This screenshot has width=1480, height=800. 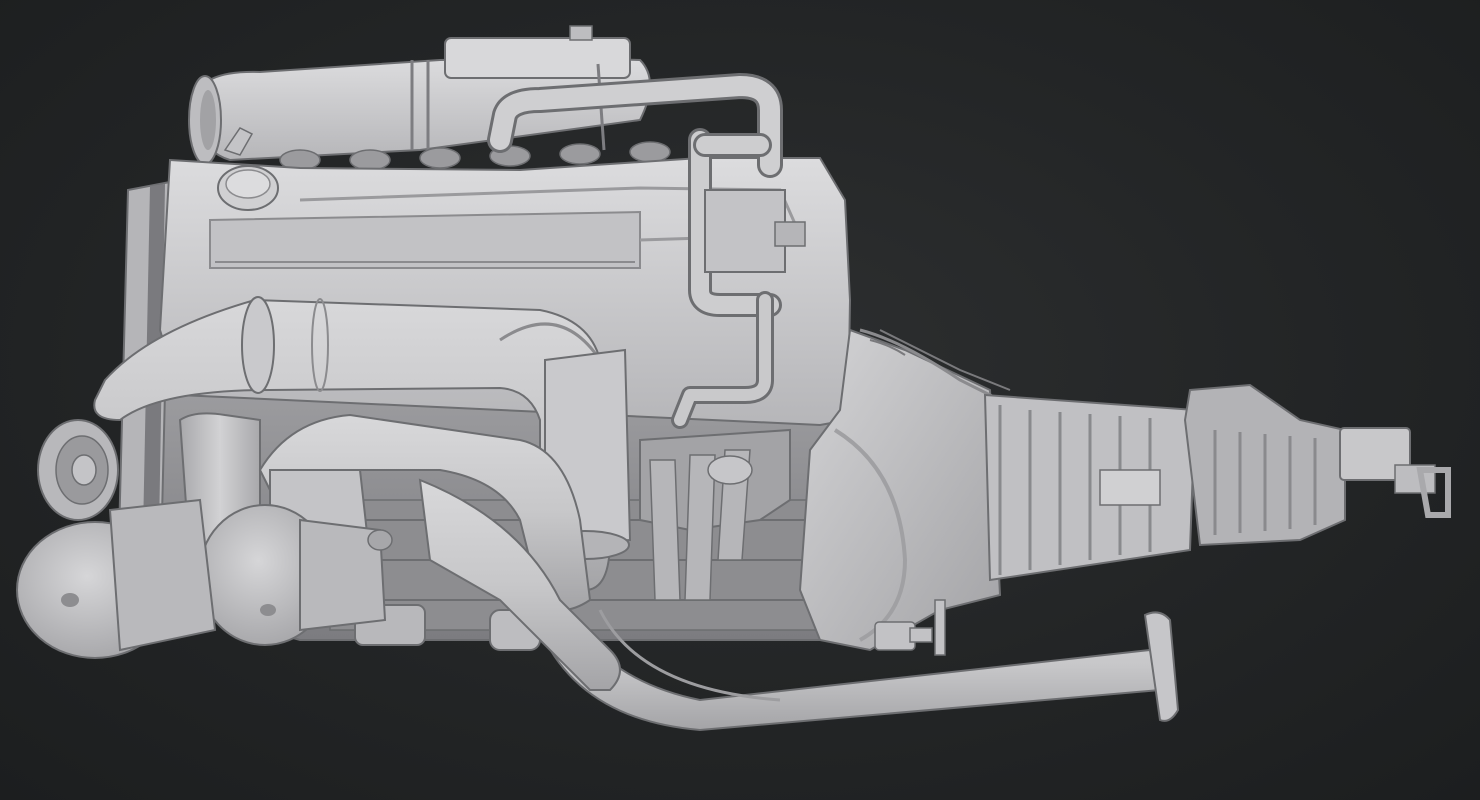 What do you see at coordinates (1217, 482) in the screenshot?
I see `gearbox` at bounding box center [1217, 482].